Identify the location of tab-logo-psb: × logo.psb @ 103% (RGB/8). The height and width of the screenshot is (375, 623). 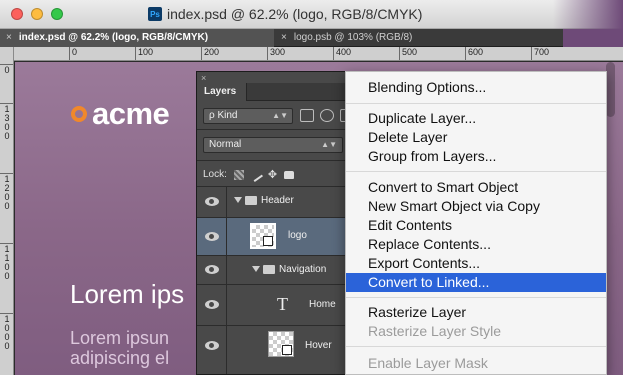
(370, 38).